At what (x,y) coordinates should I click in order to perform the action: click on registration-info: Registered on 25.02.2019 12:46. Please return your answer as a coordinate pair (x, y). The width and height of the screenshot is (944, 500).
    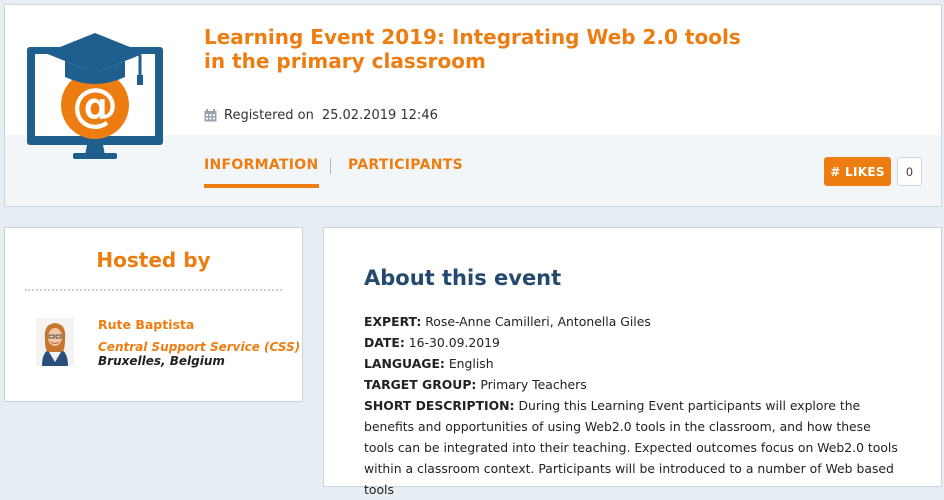
    Looking at the image, I should click on (321, 115).